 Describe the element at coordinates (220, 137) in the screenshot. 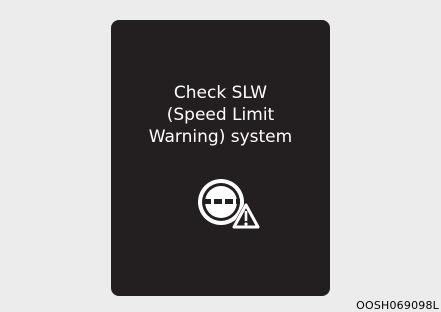

I see `message-line-3: Warning) system` at that location.